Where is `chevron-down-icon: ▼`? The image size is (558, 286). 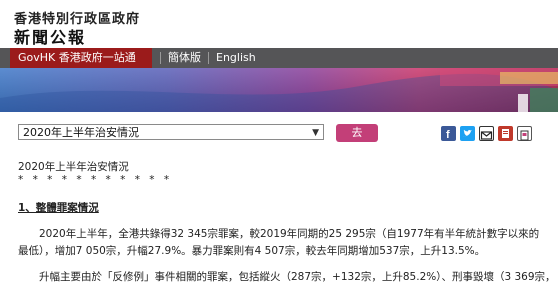
chevron-down-icon: ▼ is located at coordinates (315, 133).